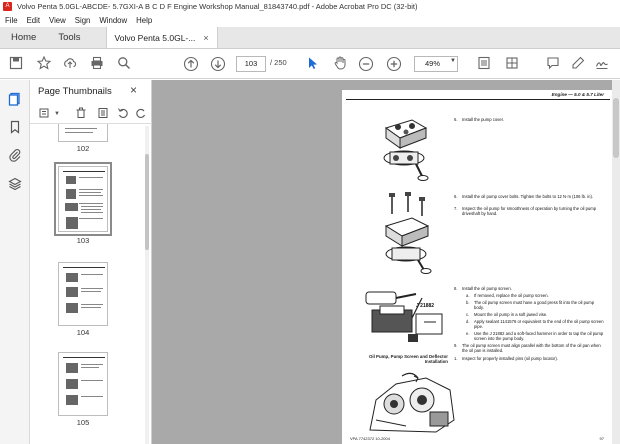 This screenshot has width=620, height=444. I want to click on step-number: 1., so click(456, 358).